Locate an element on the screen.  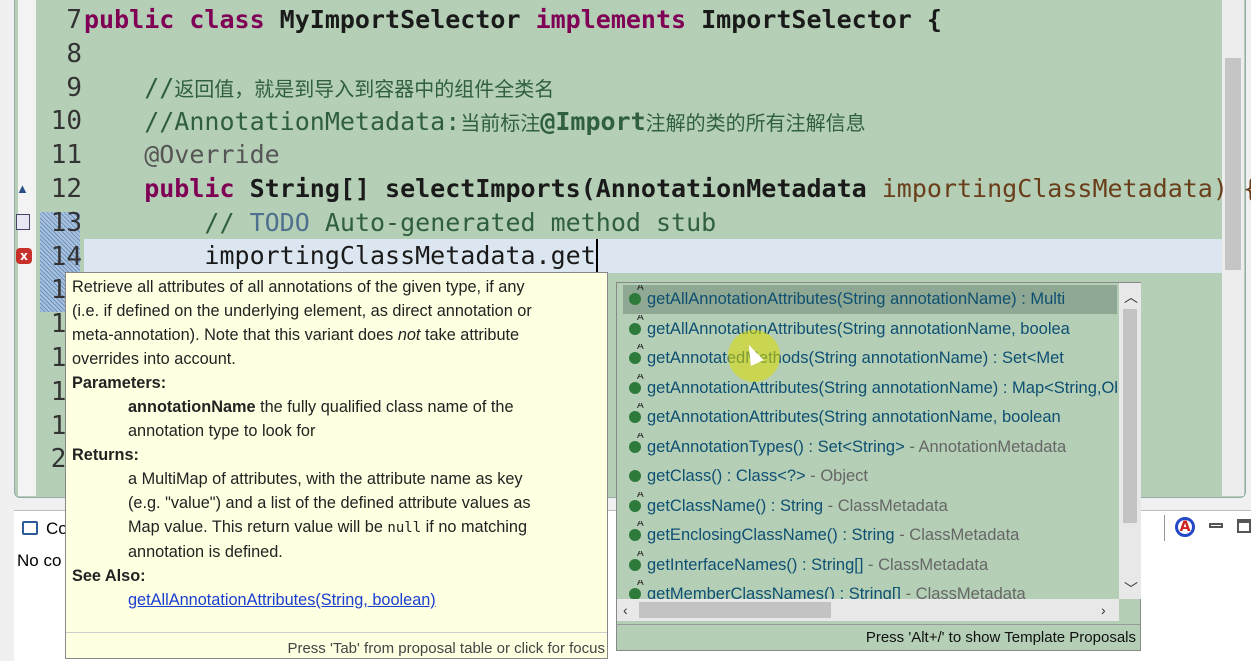
minimize-icon is located at coordinates (1216, 525).